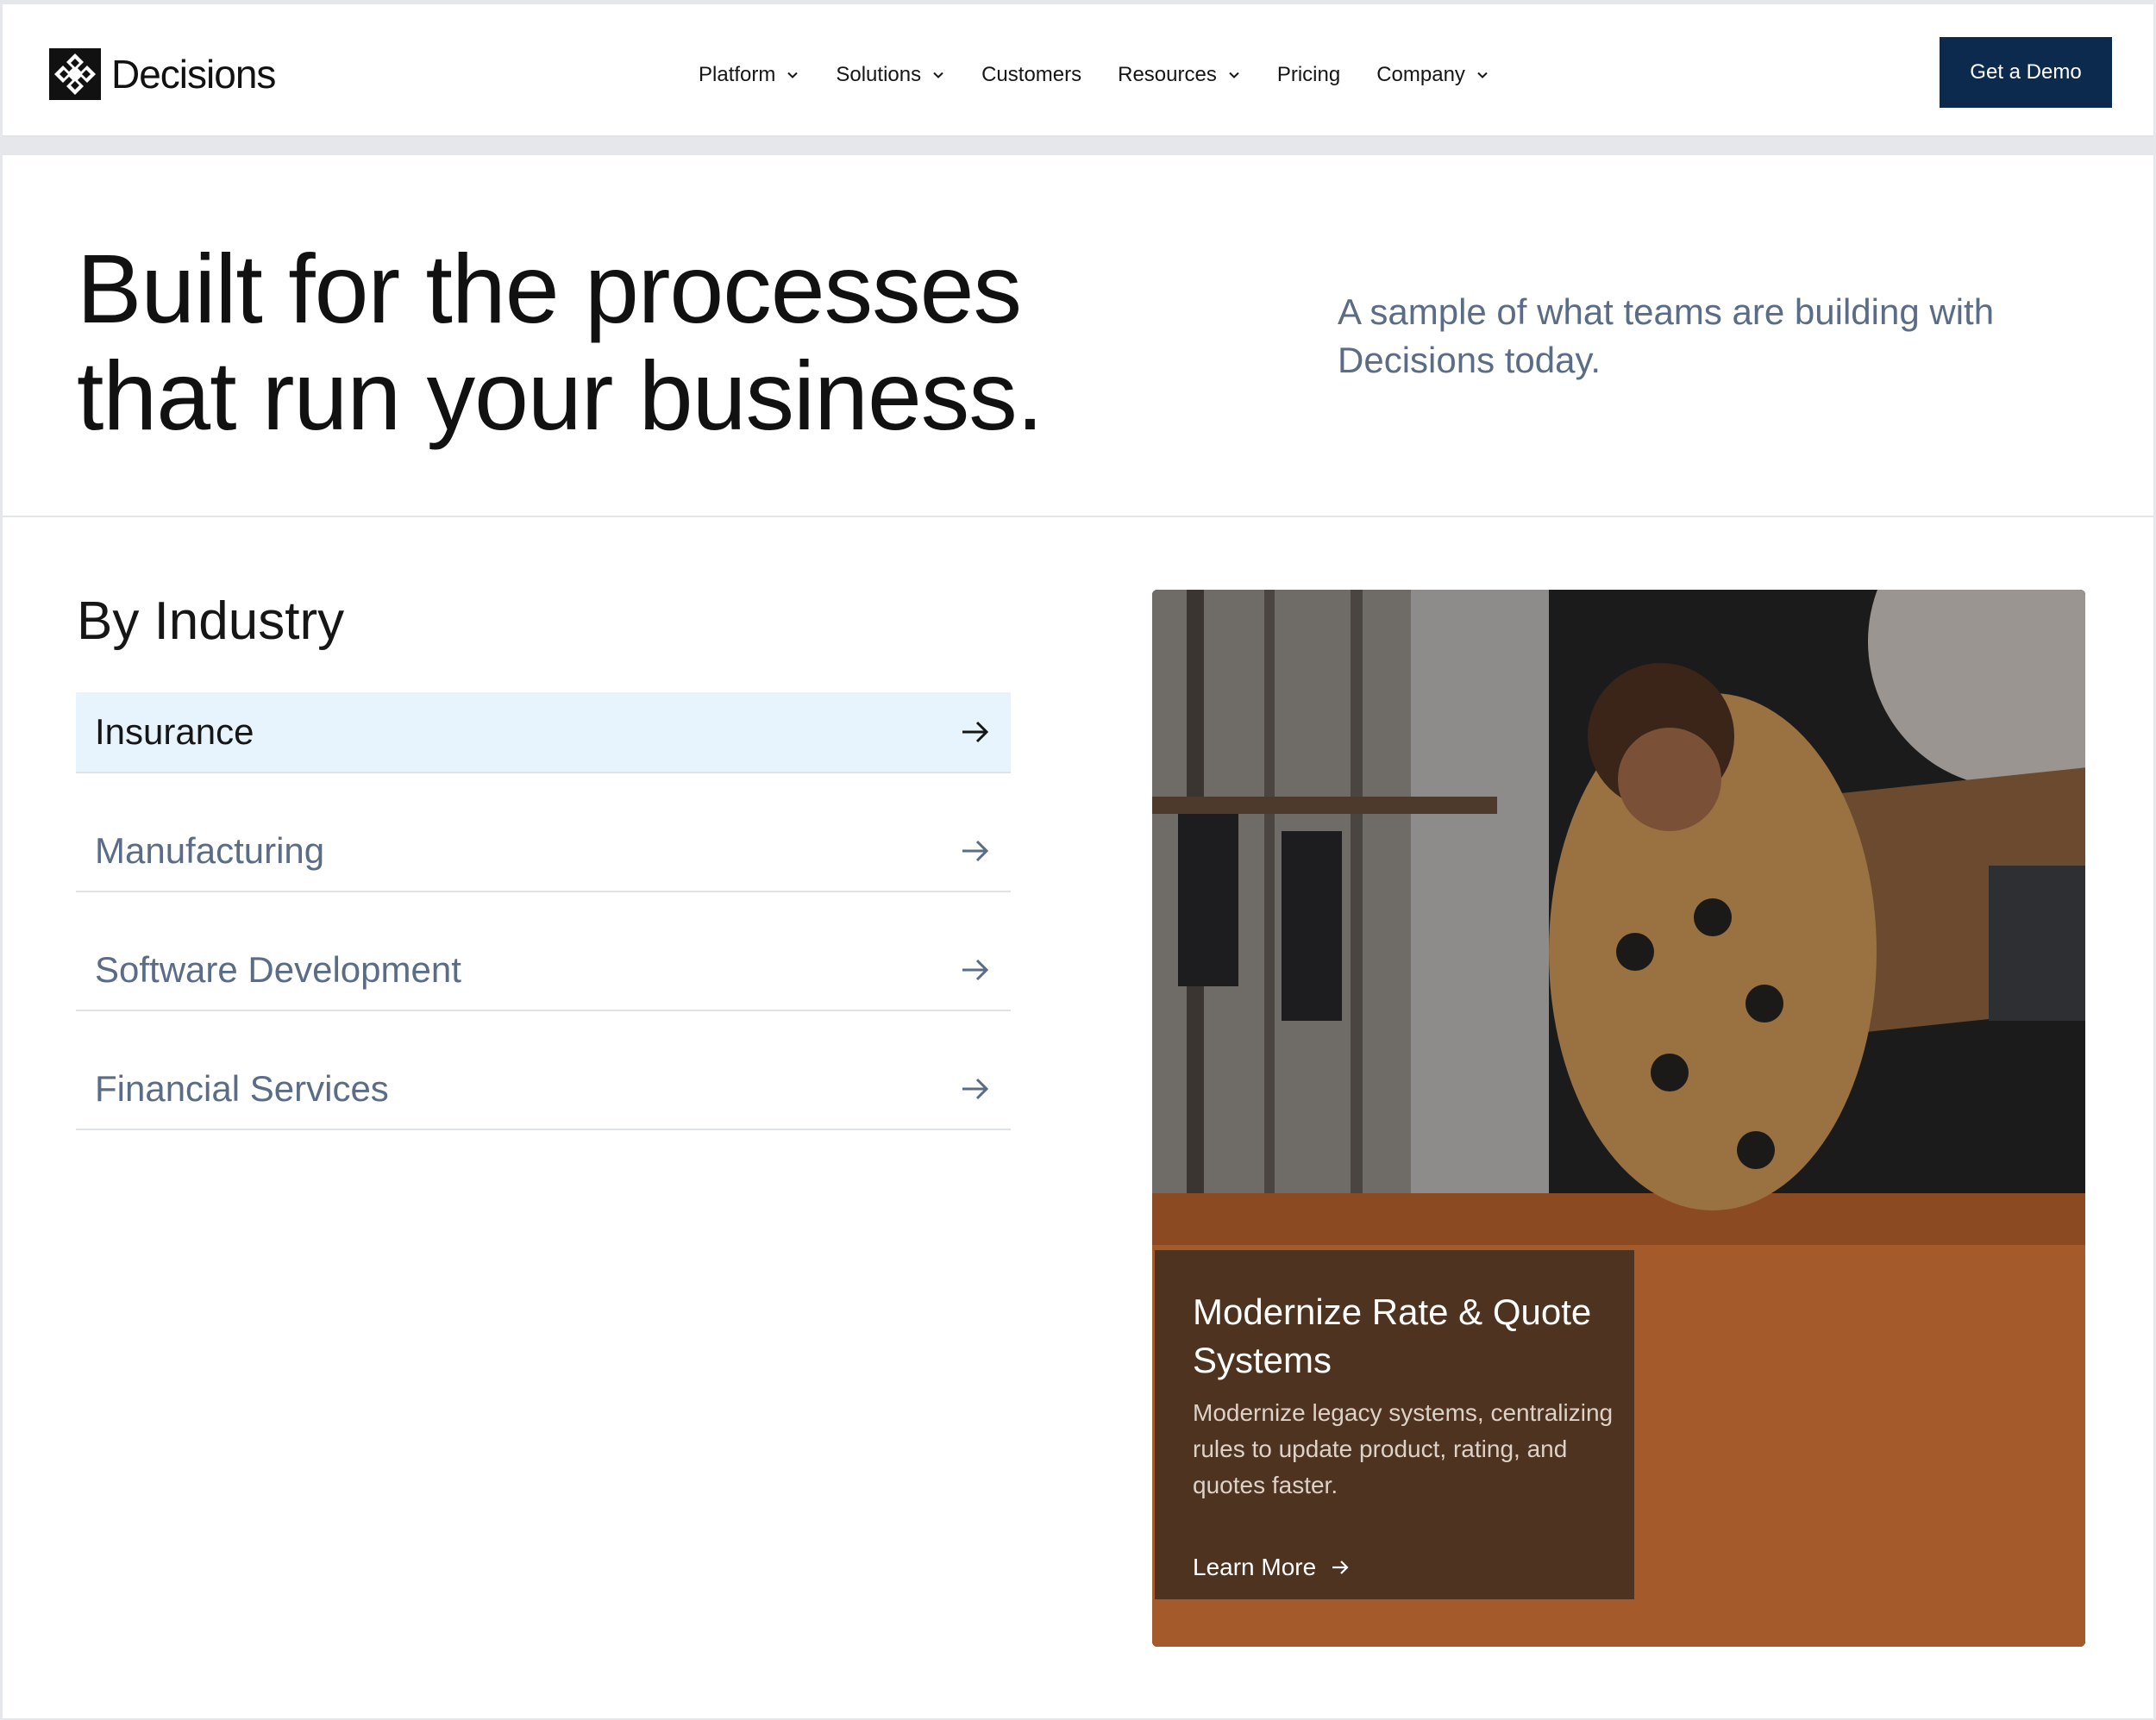 This screenshot has width=2156, height=1720. I want to click on industry-item-software-development: Software Development, so click(543, 970).